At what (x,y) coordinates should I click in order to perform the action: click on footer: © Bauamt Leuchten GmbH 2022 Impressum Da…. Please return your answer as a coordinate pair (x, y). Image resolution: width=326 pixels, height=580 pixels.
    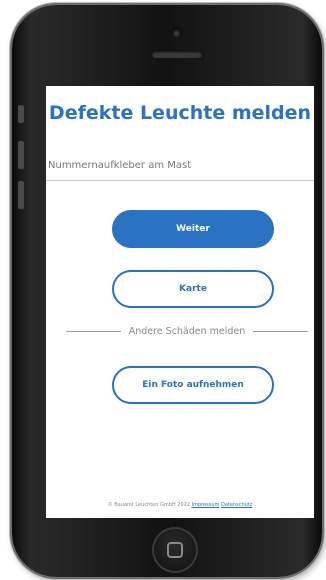
    Looking at the image, I should click on (180, 505).